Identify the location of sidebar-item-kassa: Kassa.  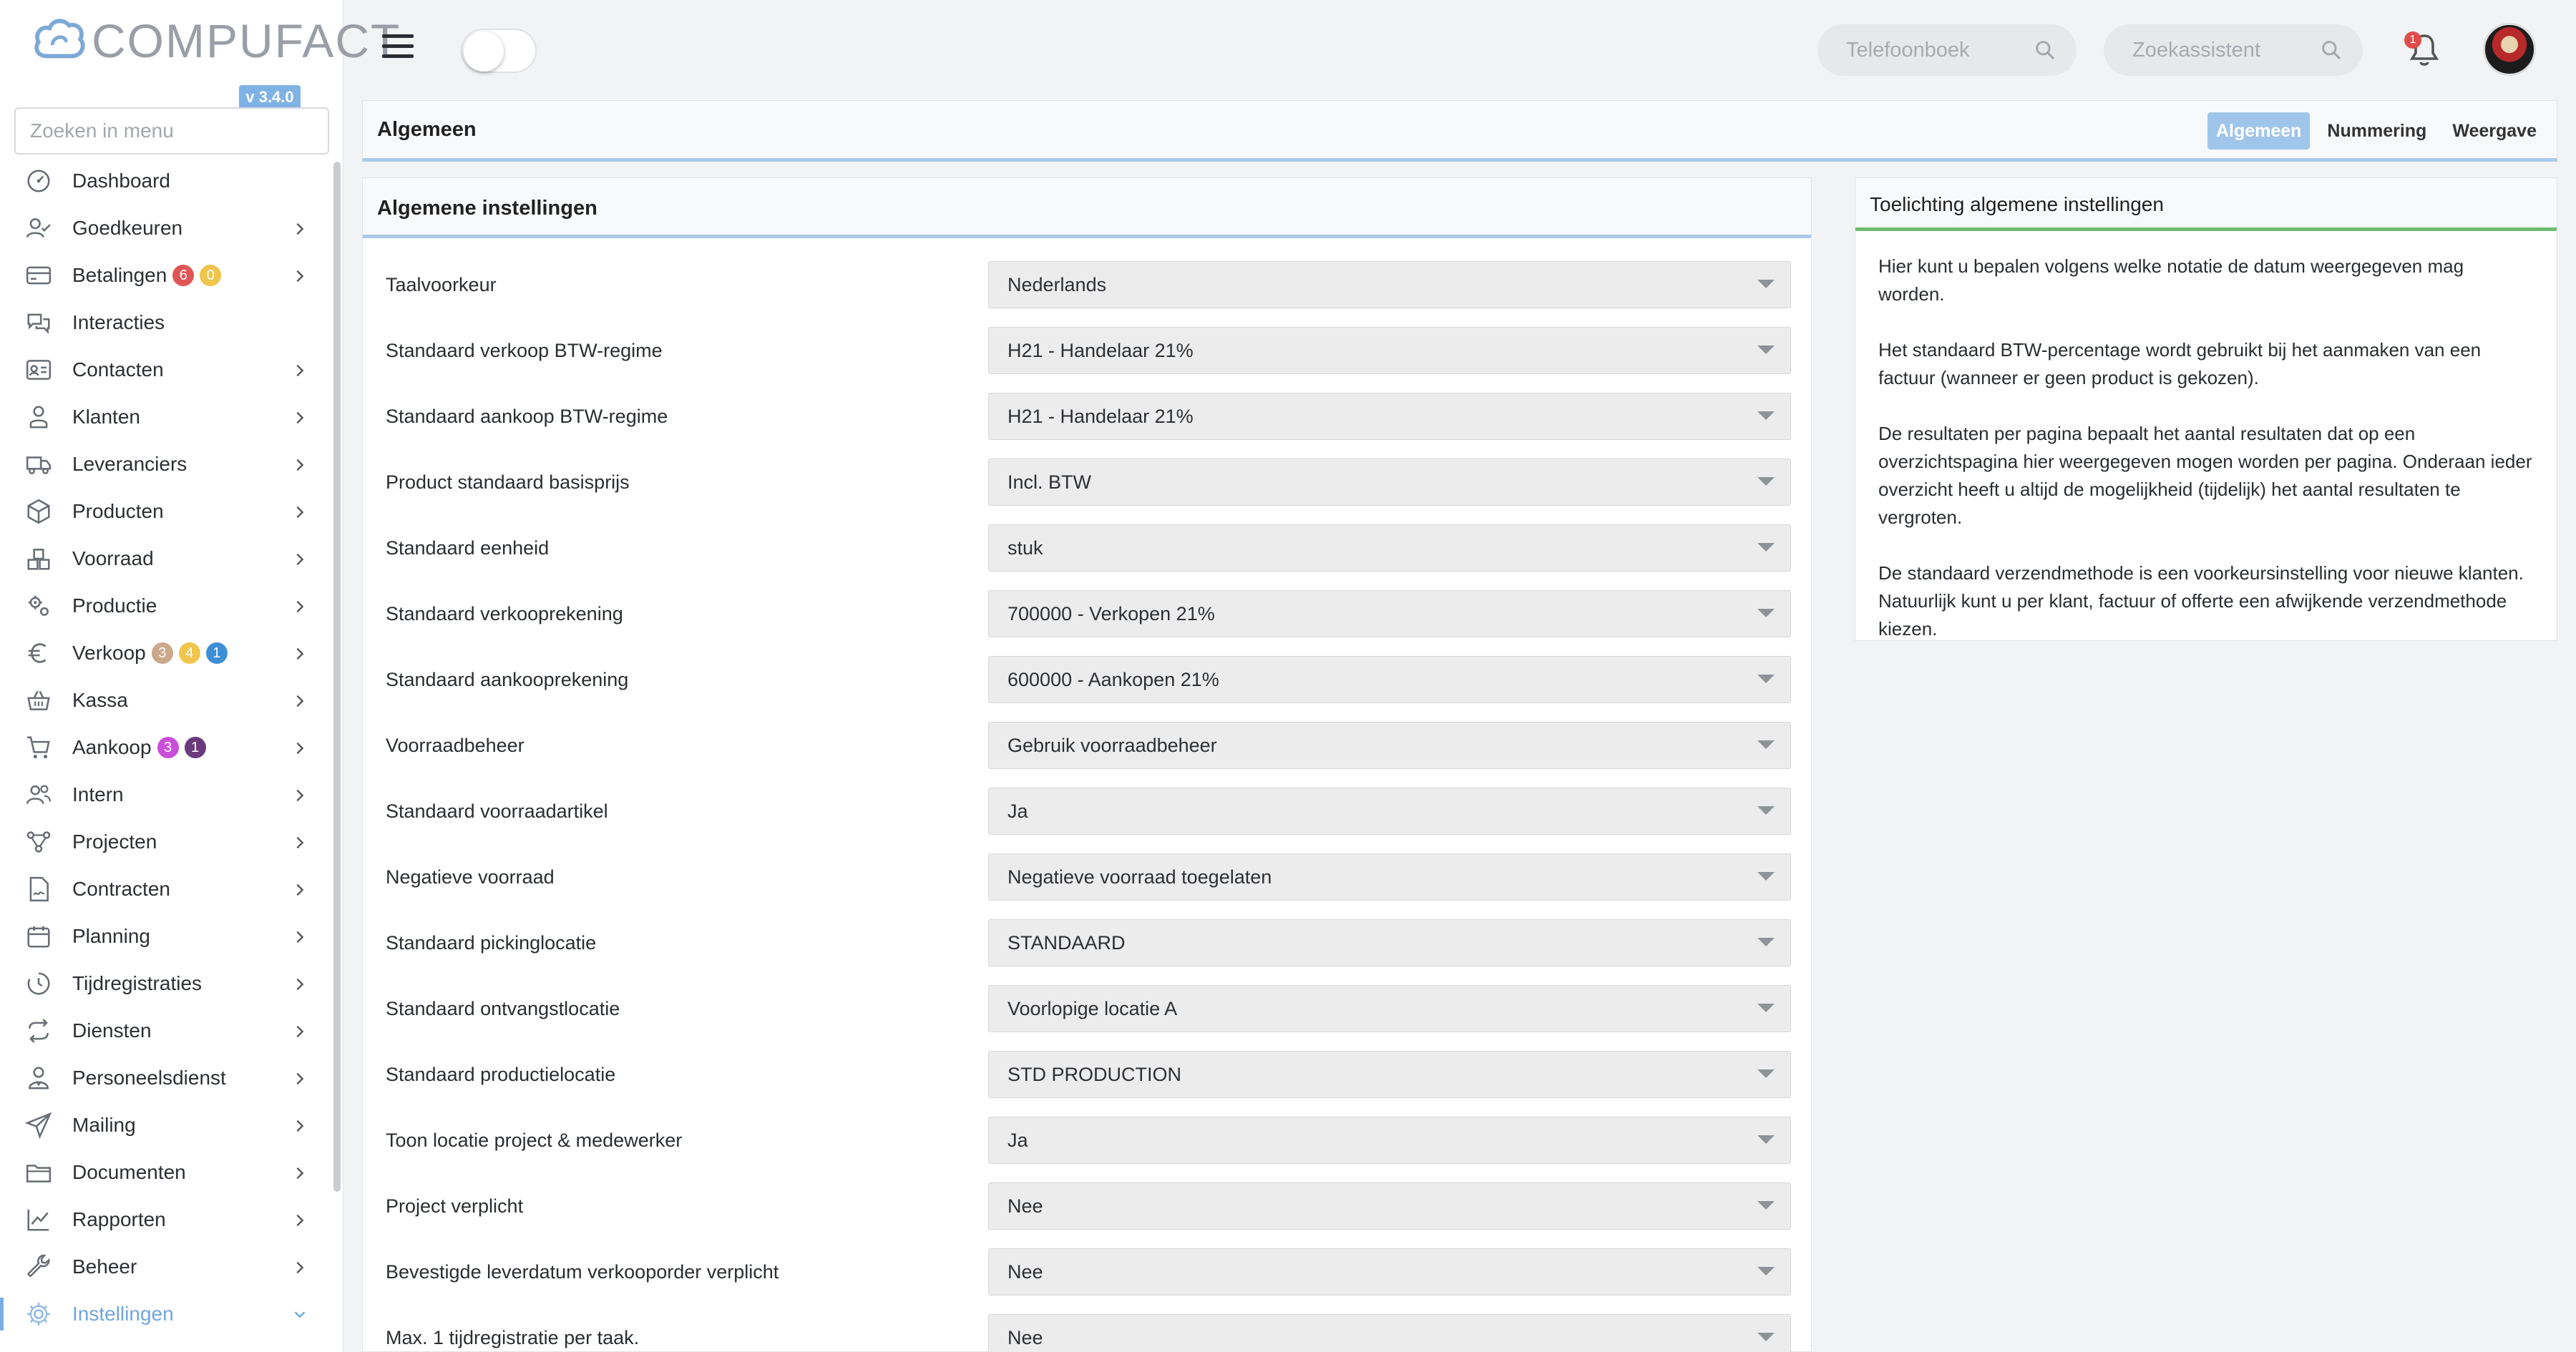
(164, 701).